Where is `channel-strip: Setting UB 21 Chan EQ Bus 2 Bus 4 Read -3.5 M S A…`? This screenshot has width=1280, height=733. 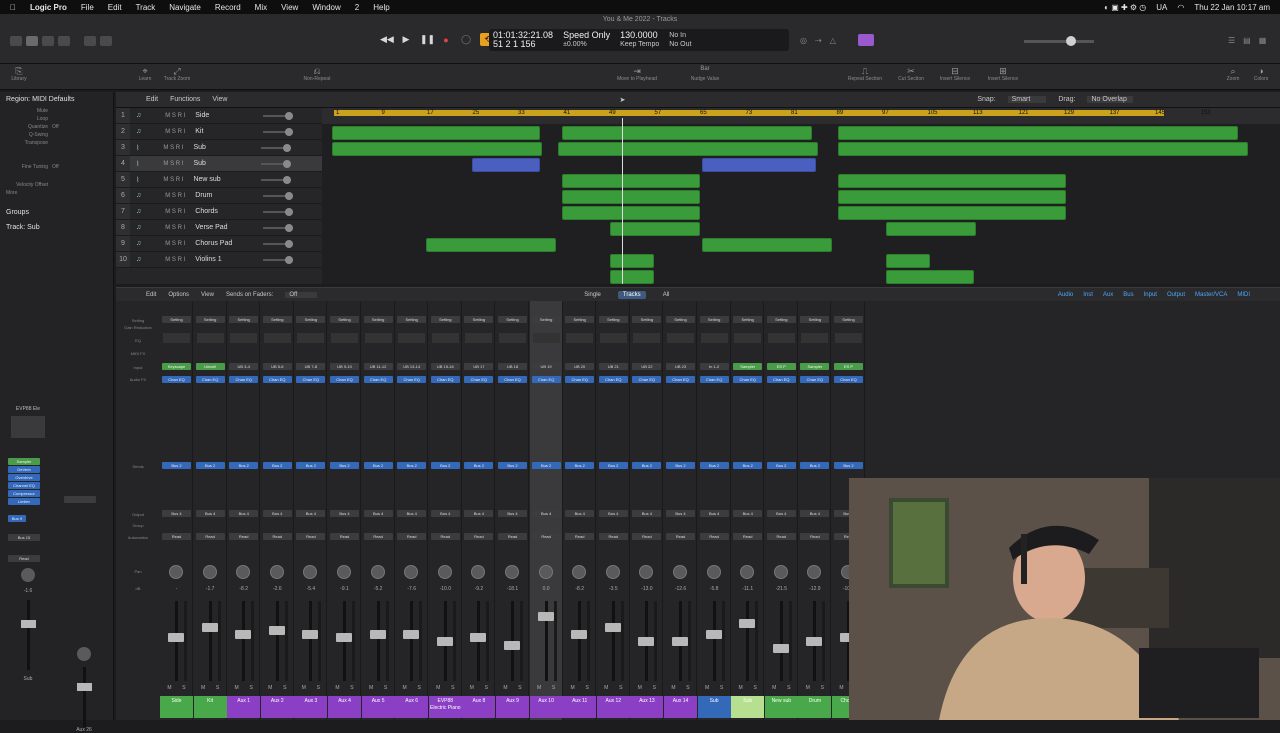 channel-strip: Setting UB 21 Chan EQ Bus 2 Bus 4 Read -3.5 M S A… is located at coordinates (613, 510).